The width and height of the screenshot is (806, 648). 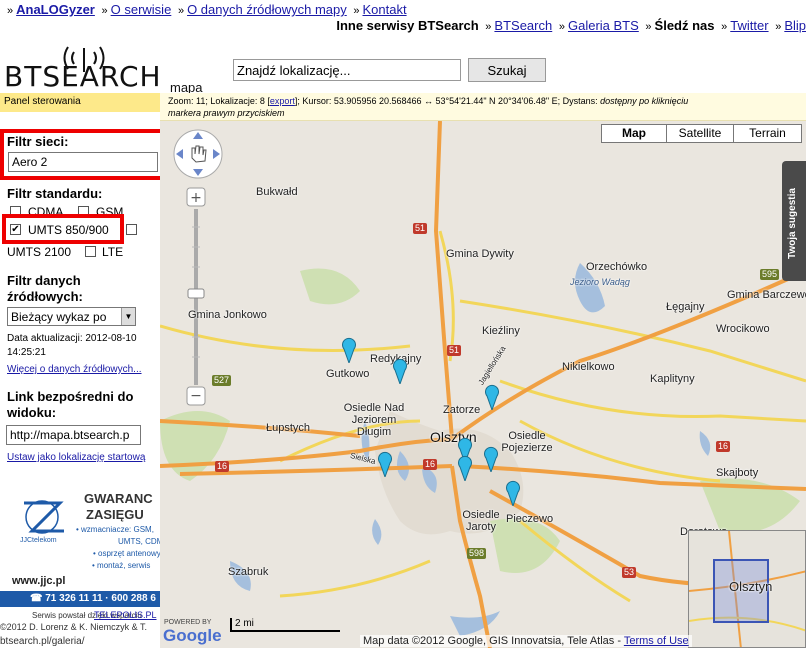 What do you see at coordinates (385, 9) in the screenshot?
I see `nav-link-kontakt: Kontakt` at bounding box center [385, 9].